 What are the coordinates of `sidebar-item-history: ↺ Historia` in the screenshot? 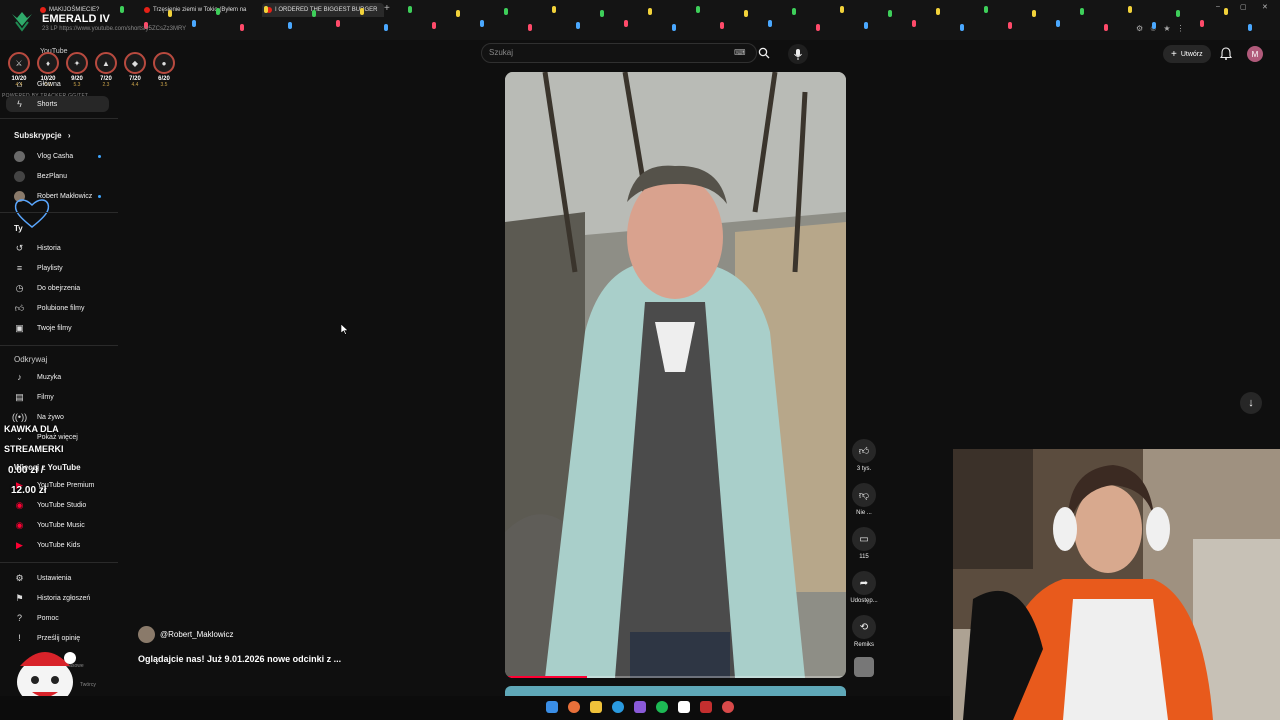 It's located at (37, 248).